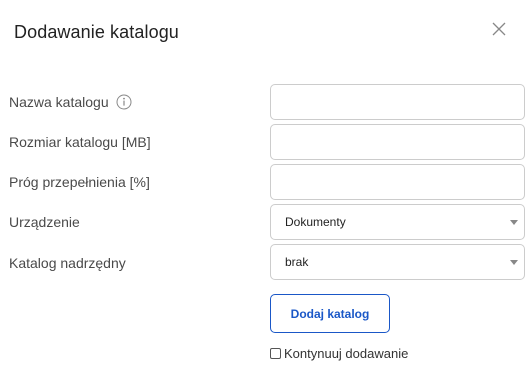 Image resolution: width=532 pixels, height=375 pixels. What do you see at coordinates (79, 182) in the screenshot?
I see `threshold-label: Próg przepełnienia [%]` at bounding box center [79, 182].